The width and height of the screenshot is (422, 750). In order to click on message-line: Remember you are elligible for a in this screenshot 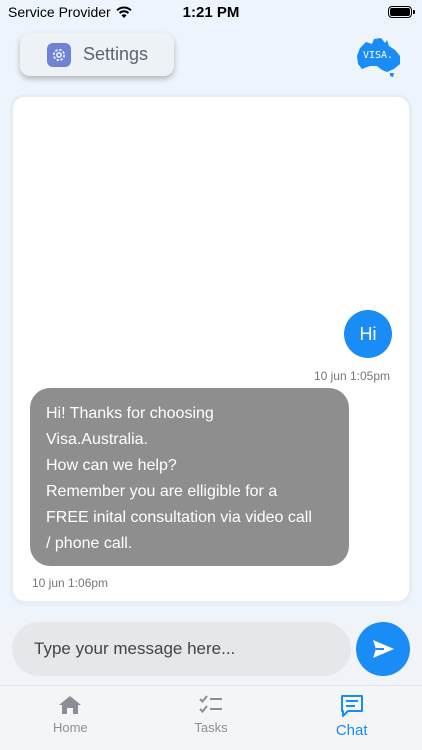, I will do `click(162, 491)`.